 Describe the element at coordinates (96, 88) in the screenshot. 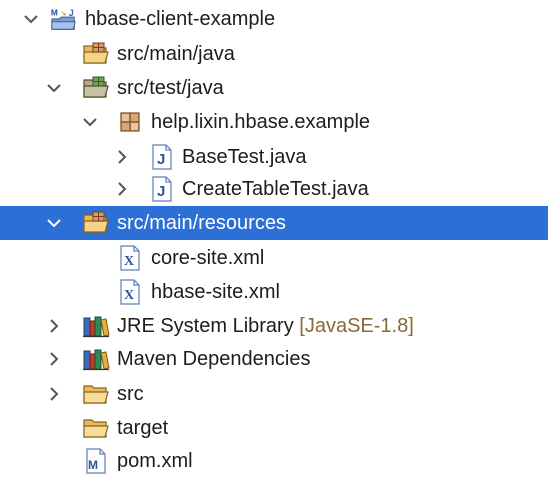

I see `test-source-folder-icon` at that location.